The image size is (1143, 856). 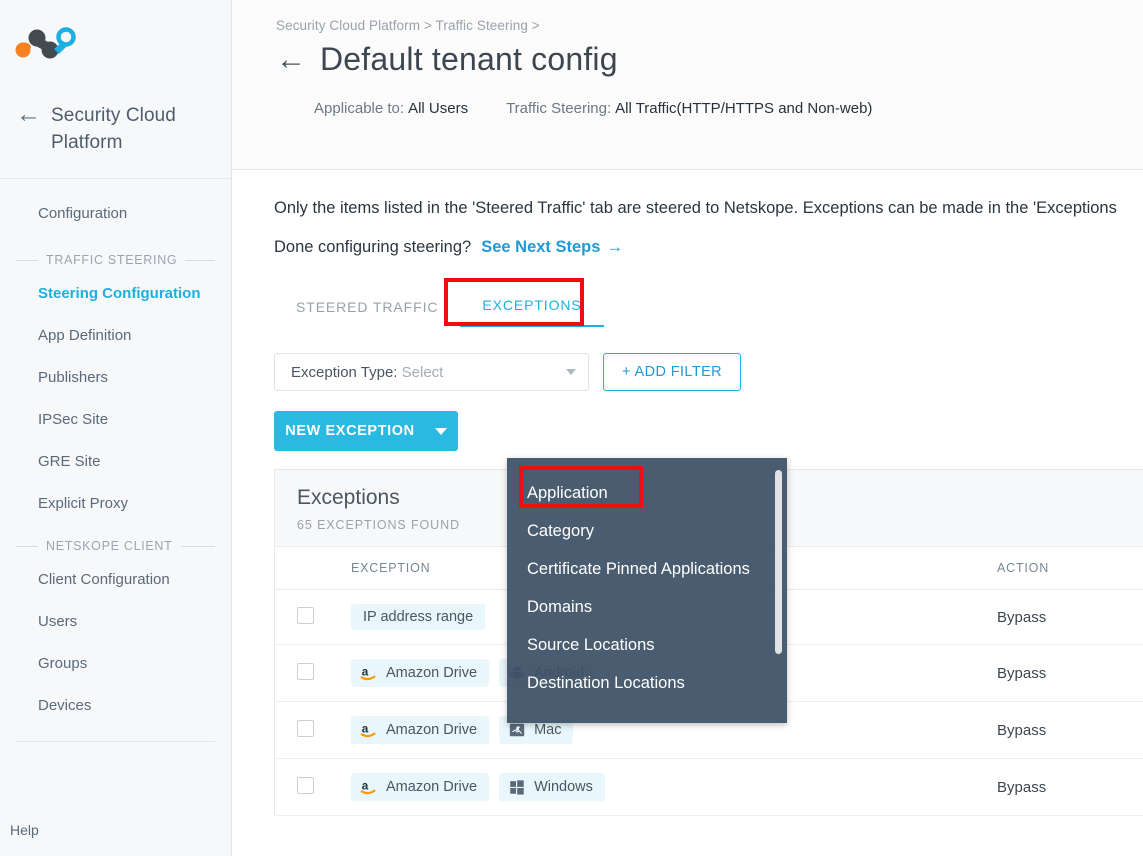 I want to click on sidebar-item-configuration: Configuration, so click(x=115, y=214).